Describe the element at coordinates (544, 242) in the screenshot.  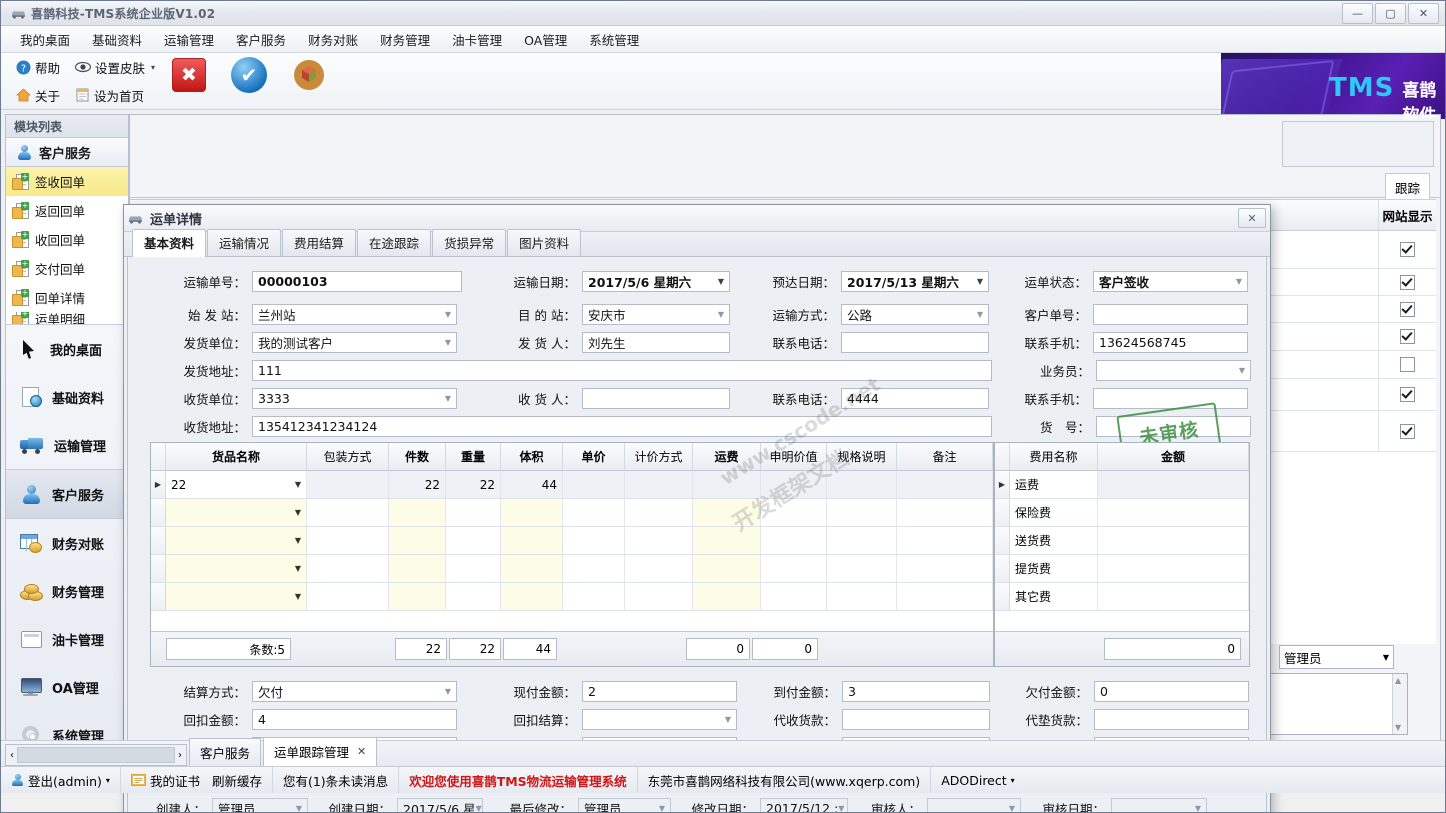
I see `tab-image-data: 图片资料` at that location.